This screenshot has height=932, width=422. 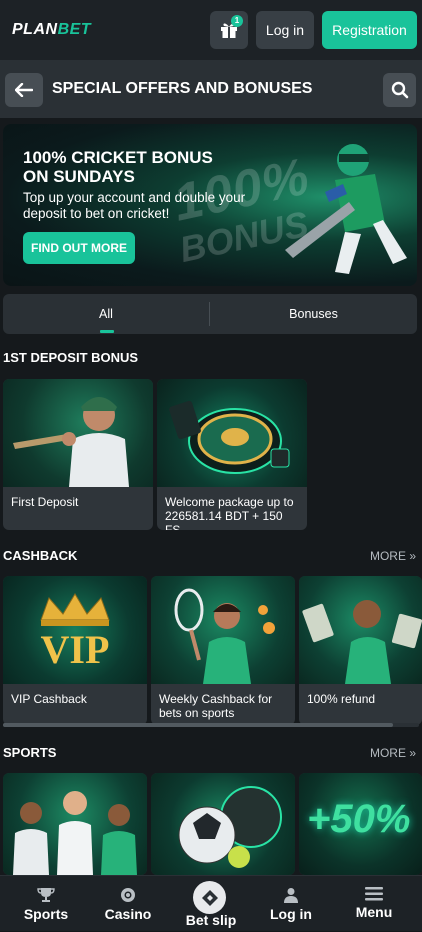 What do you see at coordinates (106, 314) in the screenshot?
I see `tab-all: All` at bounding box center [106, 314].